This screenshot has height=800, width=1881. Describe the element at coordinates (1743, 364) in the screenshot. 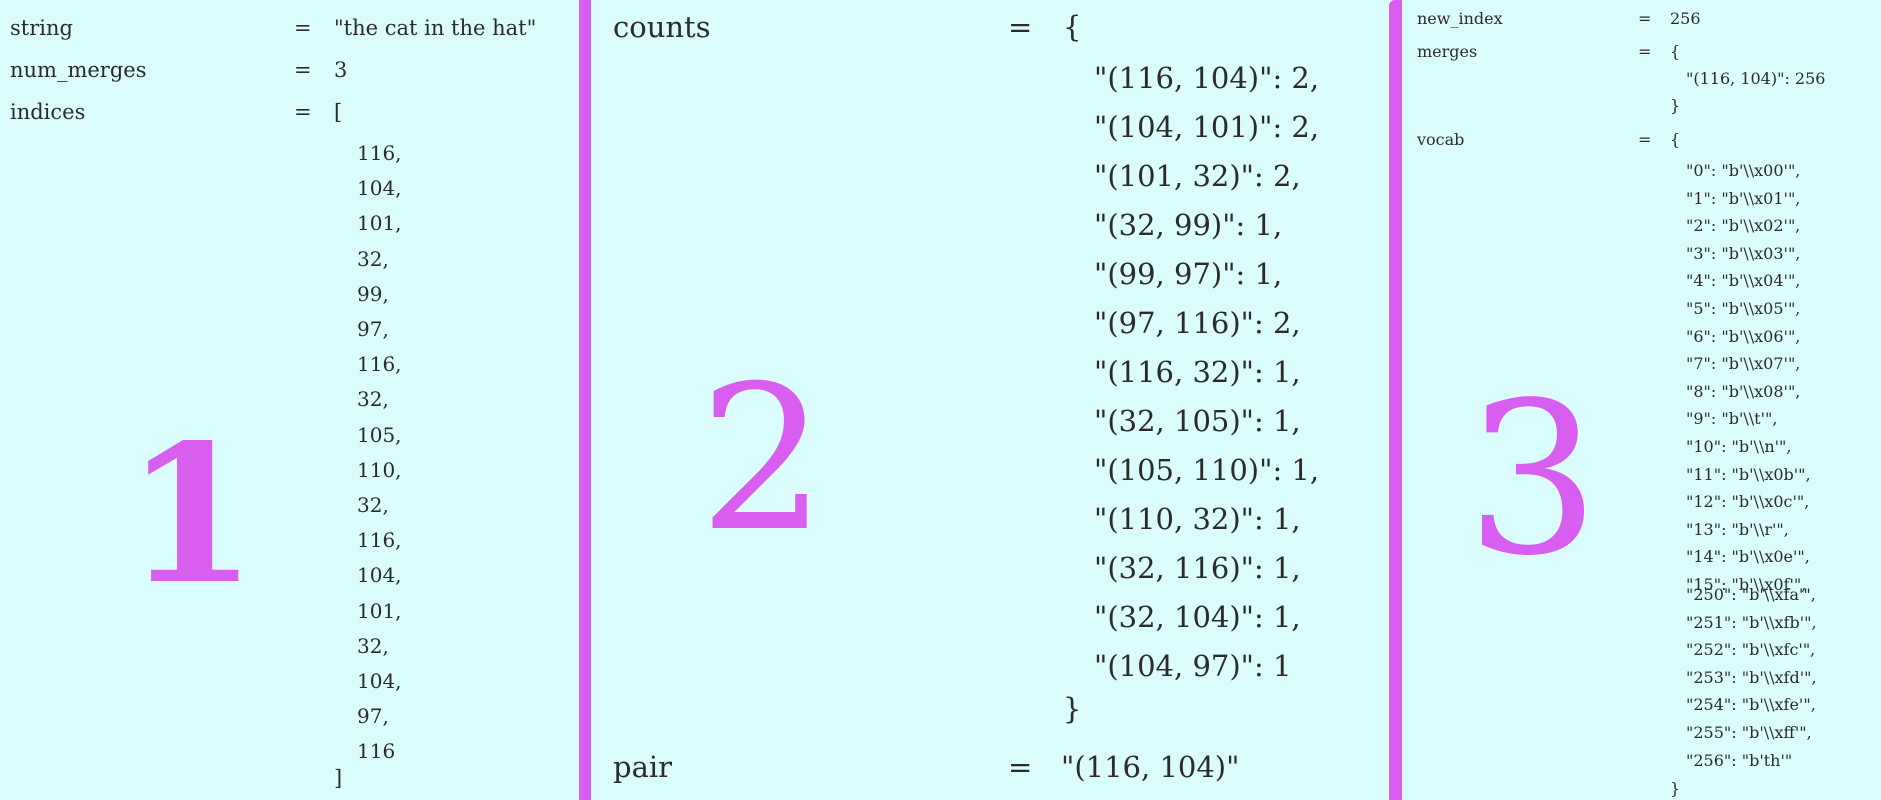

I see `list-item: "7": "b'\\x07'",` at that location.